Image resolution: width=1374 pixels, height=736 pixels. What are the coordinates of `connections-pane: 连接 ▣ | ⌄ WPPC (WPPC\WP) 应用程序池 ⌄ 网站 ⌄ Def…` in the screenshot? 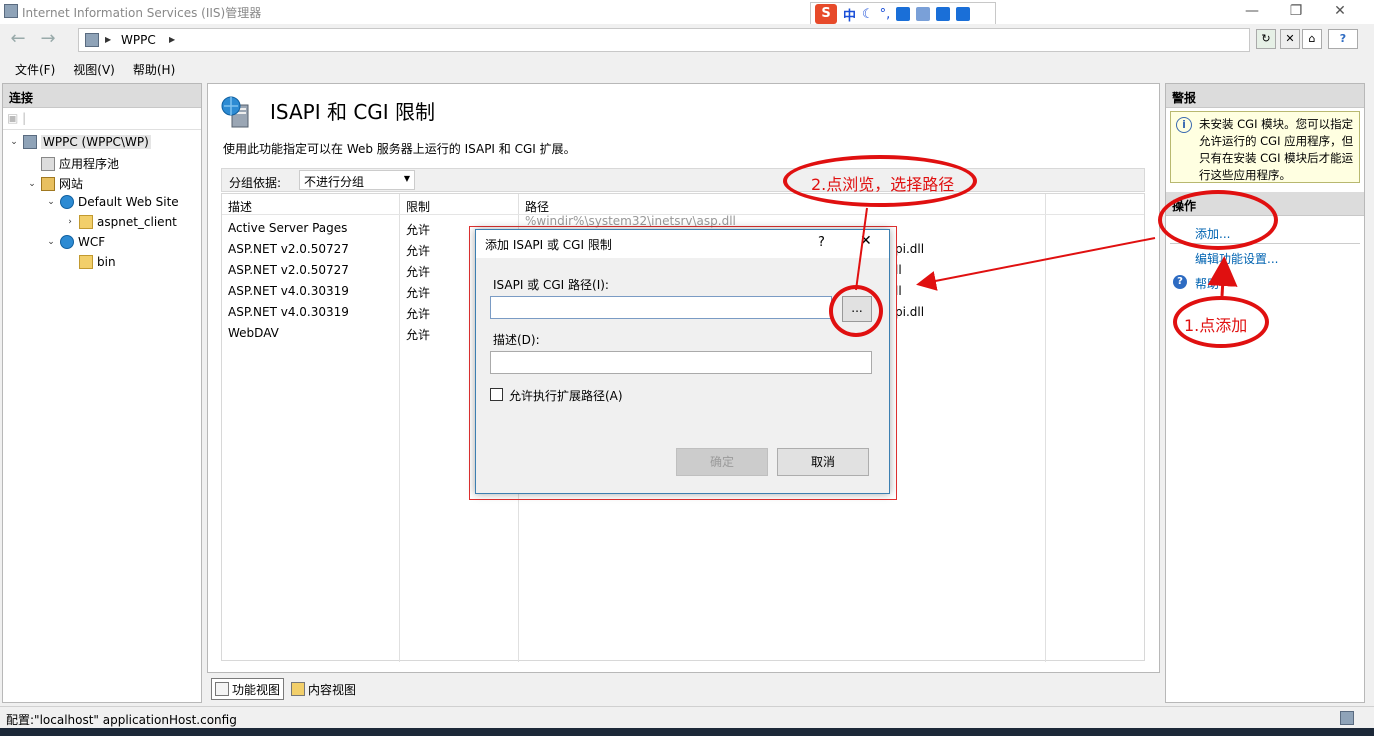 It's located at (102, 393).